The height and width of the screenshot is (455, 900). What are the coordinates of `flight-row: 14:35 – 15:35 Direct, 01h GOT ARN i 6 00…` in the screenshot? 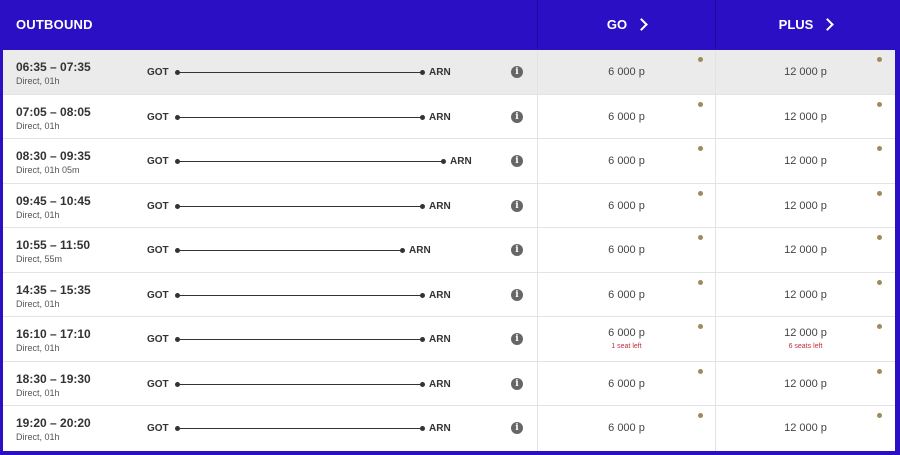 It's located at (449, 295).